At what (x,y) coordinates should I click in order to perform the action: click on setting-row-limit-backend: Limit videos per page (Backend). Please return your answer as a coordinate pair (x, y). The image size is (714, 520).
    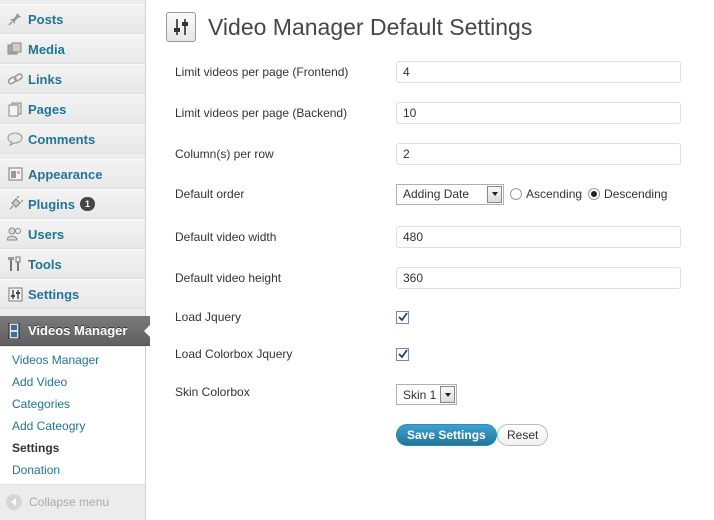
    Looking at the image, I should click on (435, 113).